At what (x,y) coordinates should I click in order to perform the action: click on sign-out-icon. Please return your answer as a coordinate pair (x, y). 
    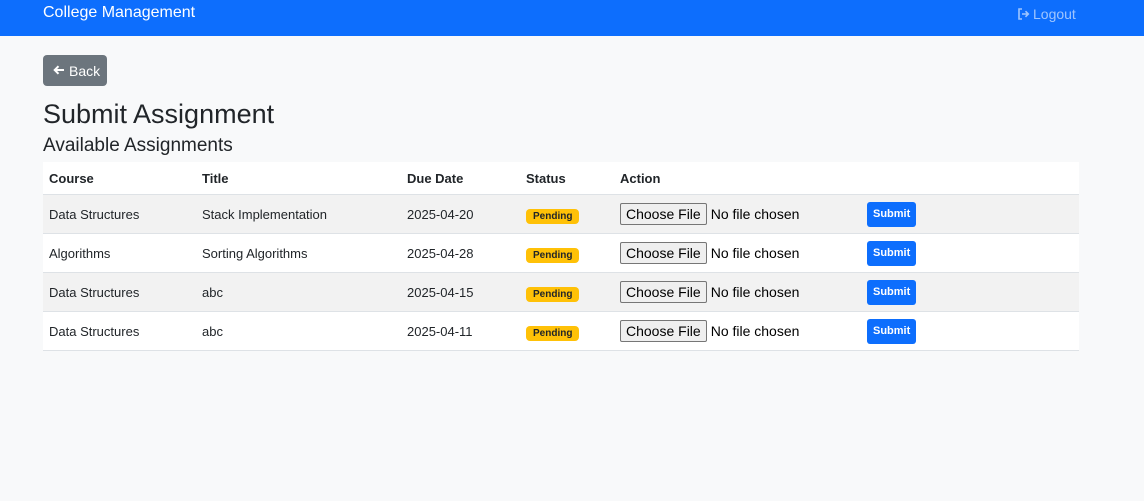
    Looking at the image, I should click on (1023, 14).